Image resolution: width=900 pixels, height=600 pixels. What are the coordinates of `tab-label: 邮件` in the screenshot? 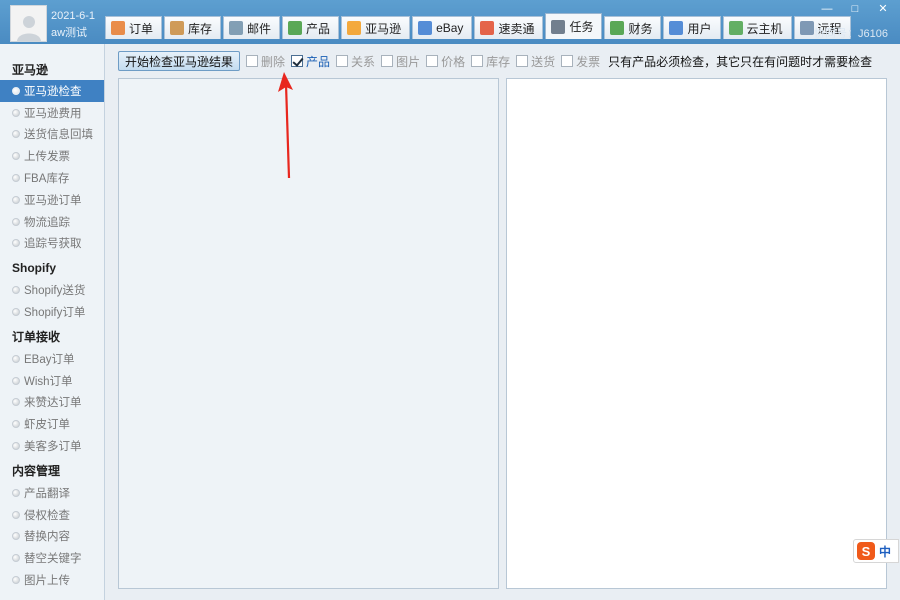 It's located at (259, 28).